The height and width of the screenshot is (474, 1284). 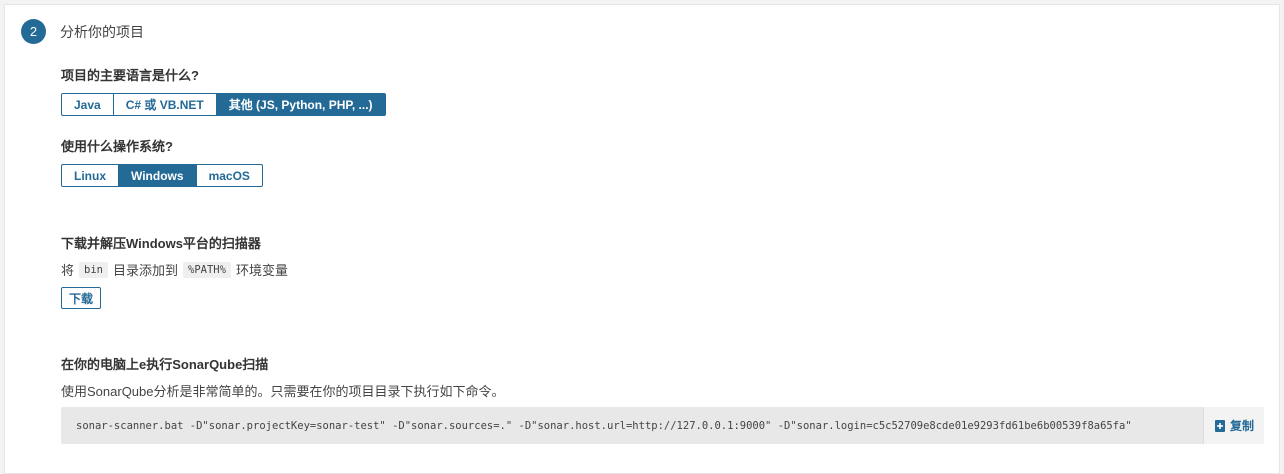 I want to click on copy-button: 复制, so click(x=1233, y=425).